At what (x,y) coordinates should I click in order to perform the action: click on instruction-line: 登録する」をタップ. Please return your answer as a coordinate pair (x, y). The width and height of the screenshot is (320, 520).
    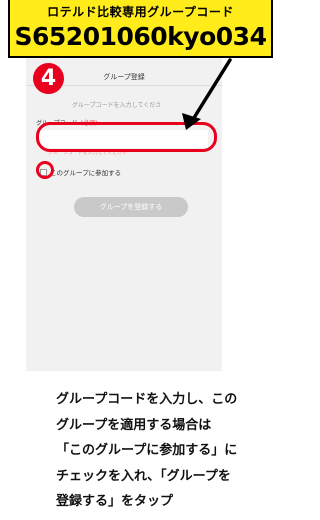
    Looking at the image, I should click on (115, 501).